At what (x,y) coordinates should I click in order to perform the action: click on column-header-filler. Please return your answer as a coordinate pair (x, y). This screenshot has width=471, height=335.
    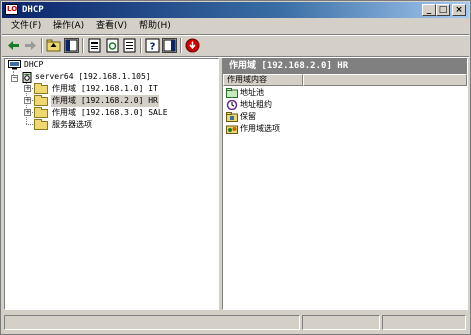
    Looking at the image, I should click on (385, 80).